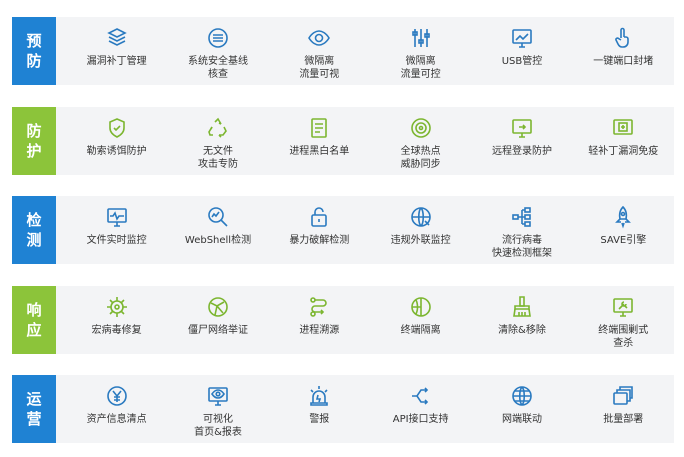 Image resolution: width=684 pixels, height=457 pixels. Describe the element at coordinates (217, 68) in the screenshot. I see `feature-label: 系统安全基线 核查` at that location.